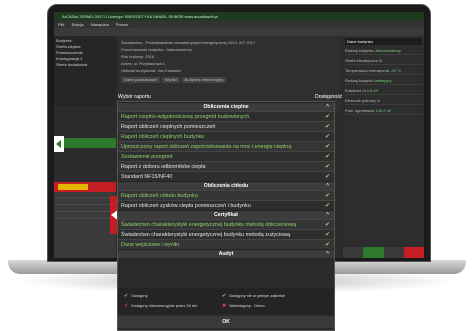 The image size is (474, 331). I want to click on tab-reference: Budynek referencyjny, so click(204, 80).